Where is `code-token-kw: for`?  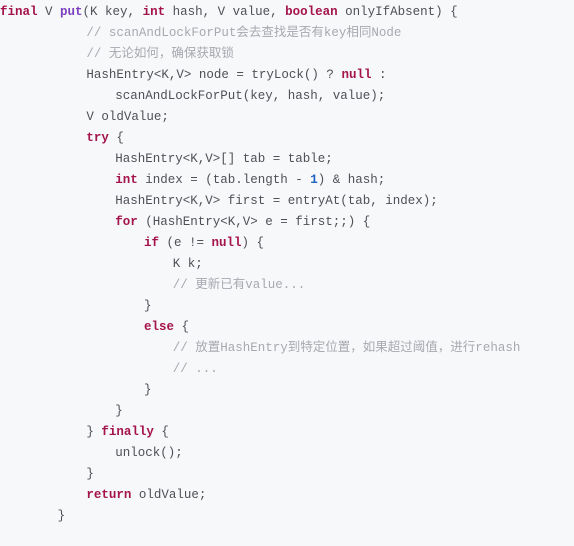 code-token-kw: for is located at coordinates (126, 222).